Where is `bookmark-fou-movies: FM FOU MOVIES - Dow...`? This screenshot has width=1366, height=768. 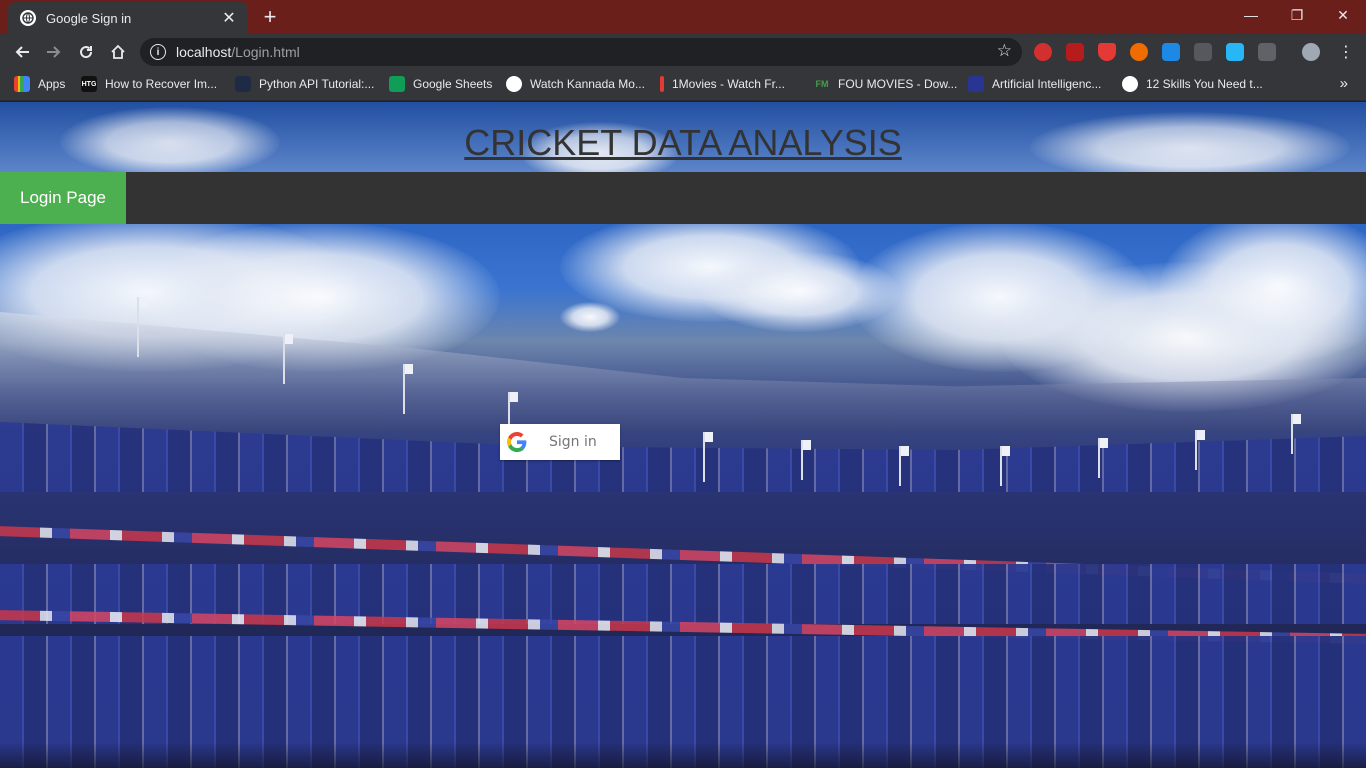 bookmark-fou-movies: FM FOU MOVIES - Dow... is located at coordinates (886, 84).